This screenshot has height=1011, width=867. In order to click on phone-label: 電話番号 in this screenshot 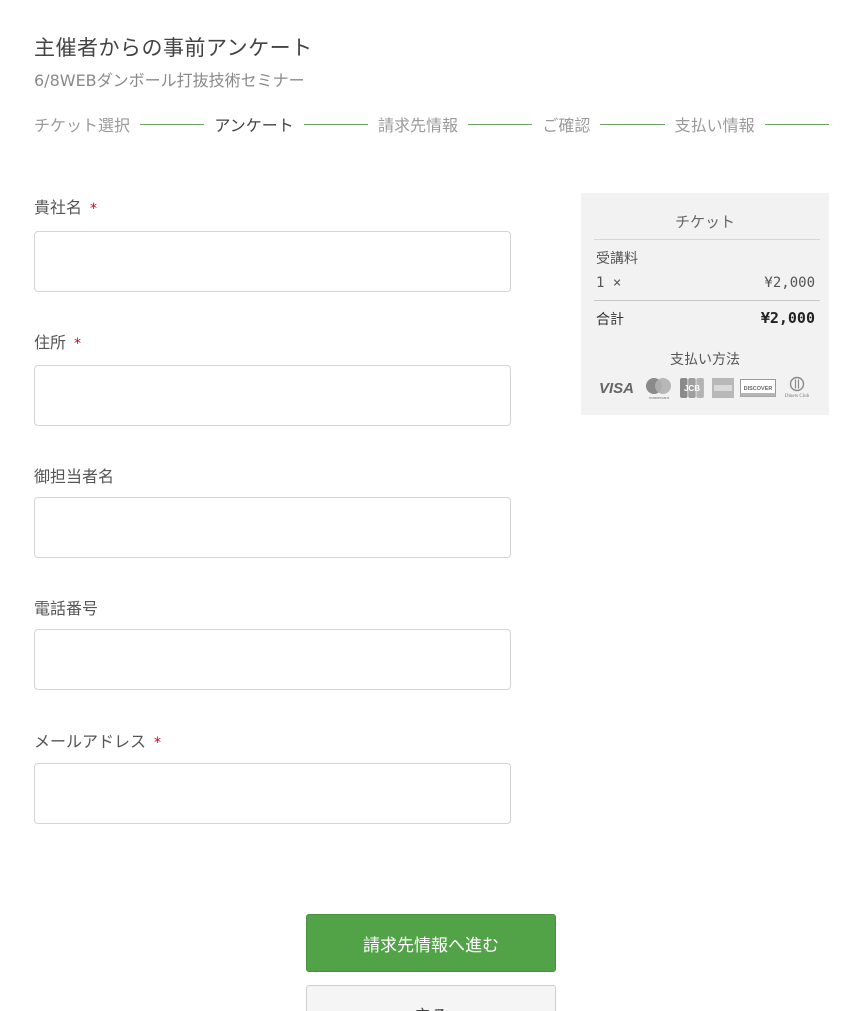, I will do `click(66, 607)`.